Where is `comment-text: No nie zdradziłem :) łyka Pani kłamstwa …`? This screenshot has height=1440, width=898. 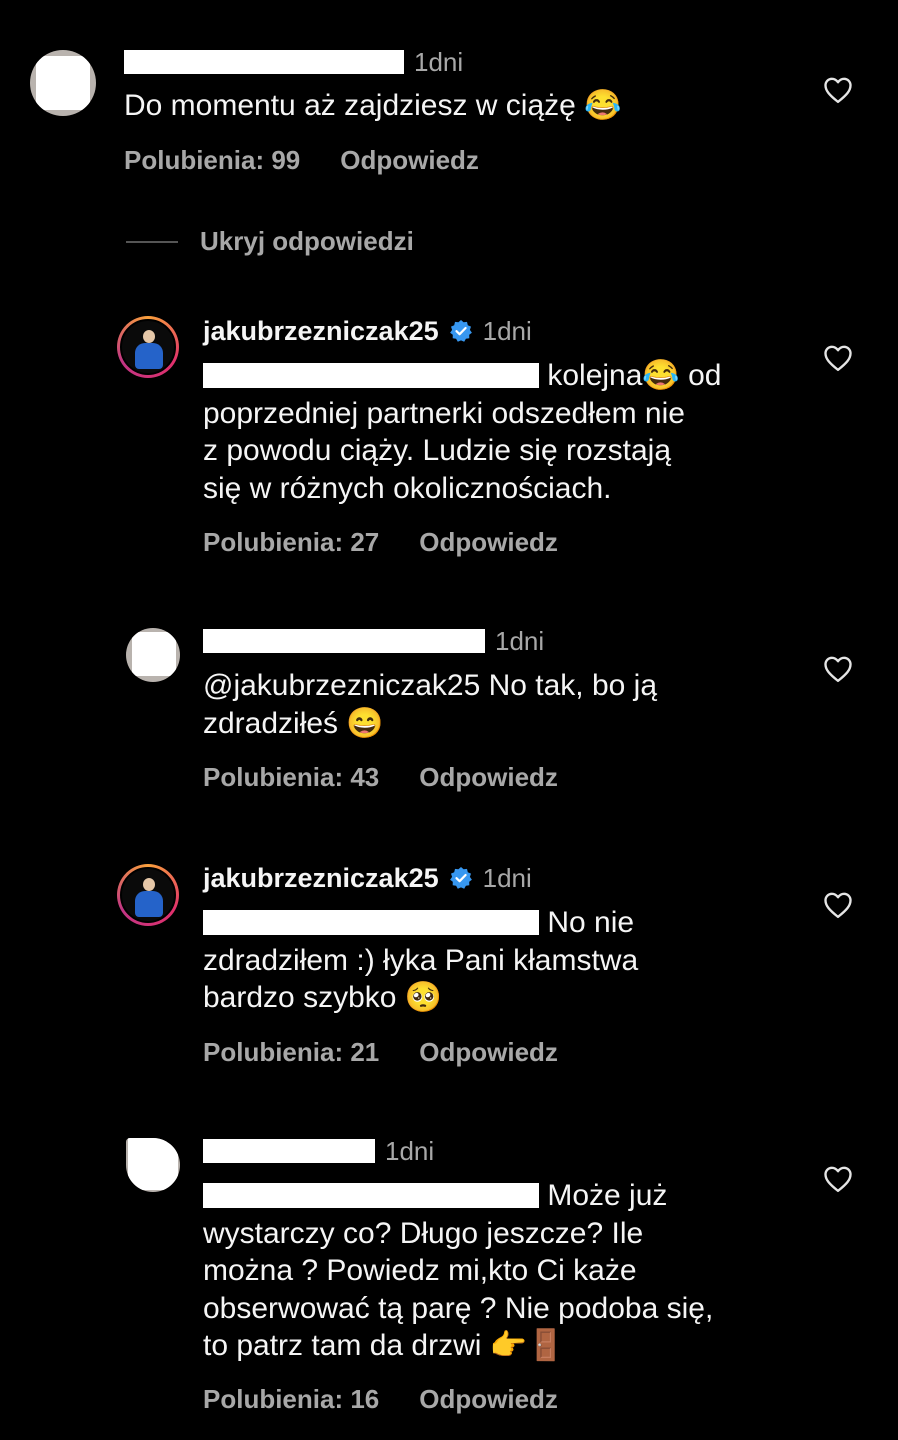
comment-text: No nie zdradziłem :) łyka Pani kłamstwa … is located at coordinates (421, 960).